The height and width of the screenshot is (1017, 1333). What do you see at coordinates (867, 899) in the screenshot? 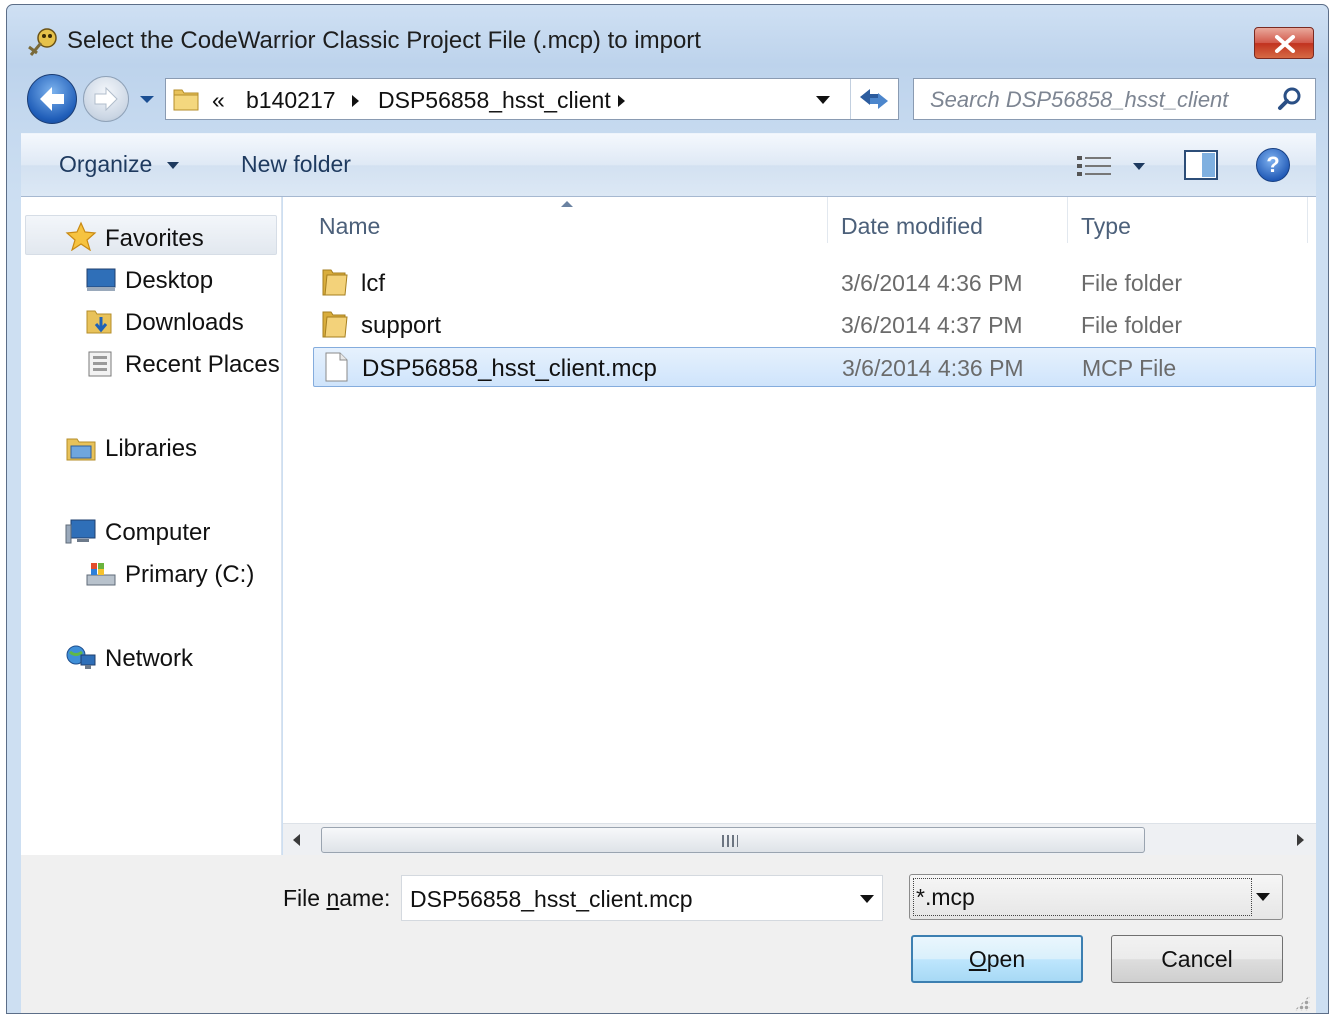
I see `file-name-chevron-down-icon` at bounding box center [867, 899].